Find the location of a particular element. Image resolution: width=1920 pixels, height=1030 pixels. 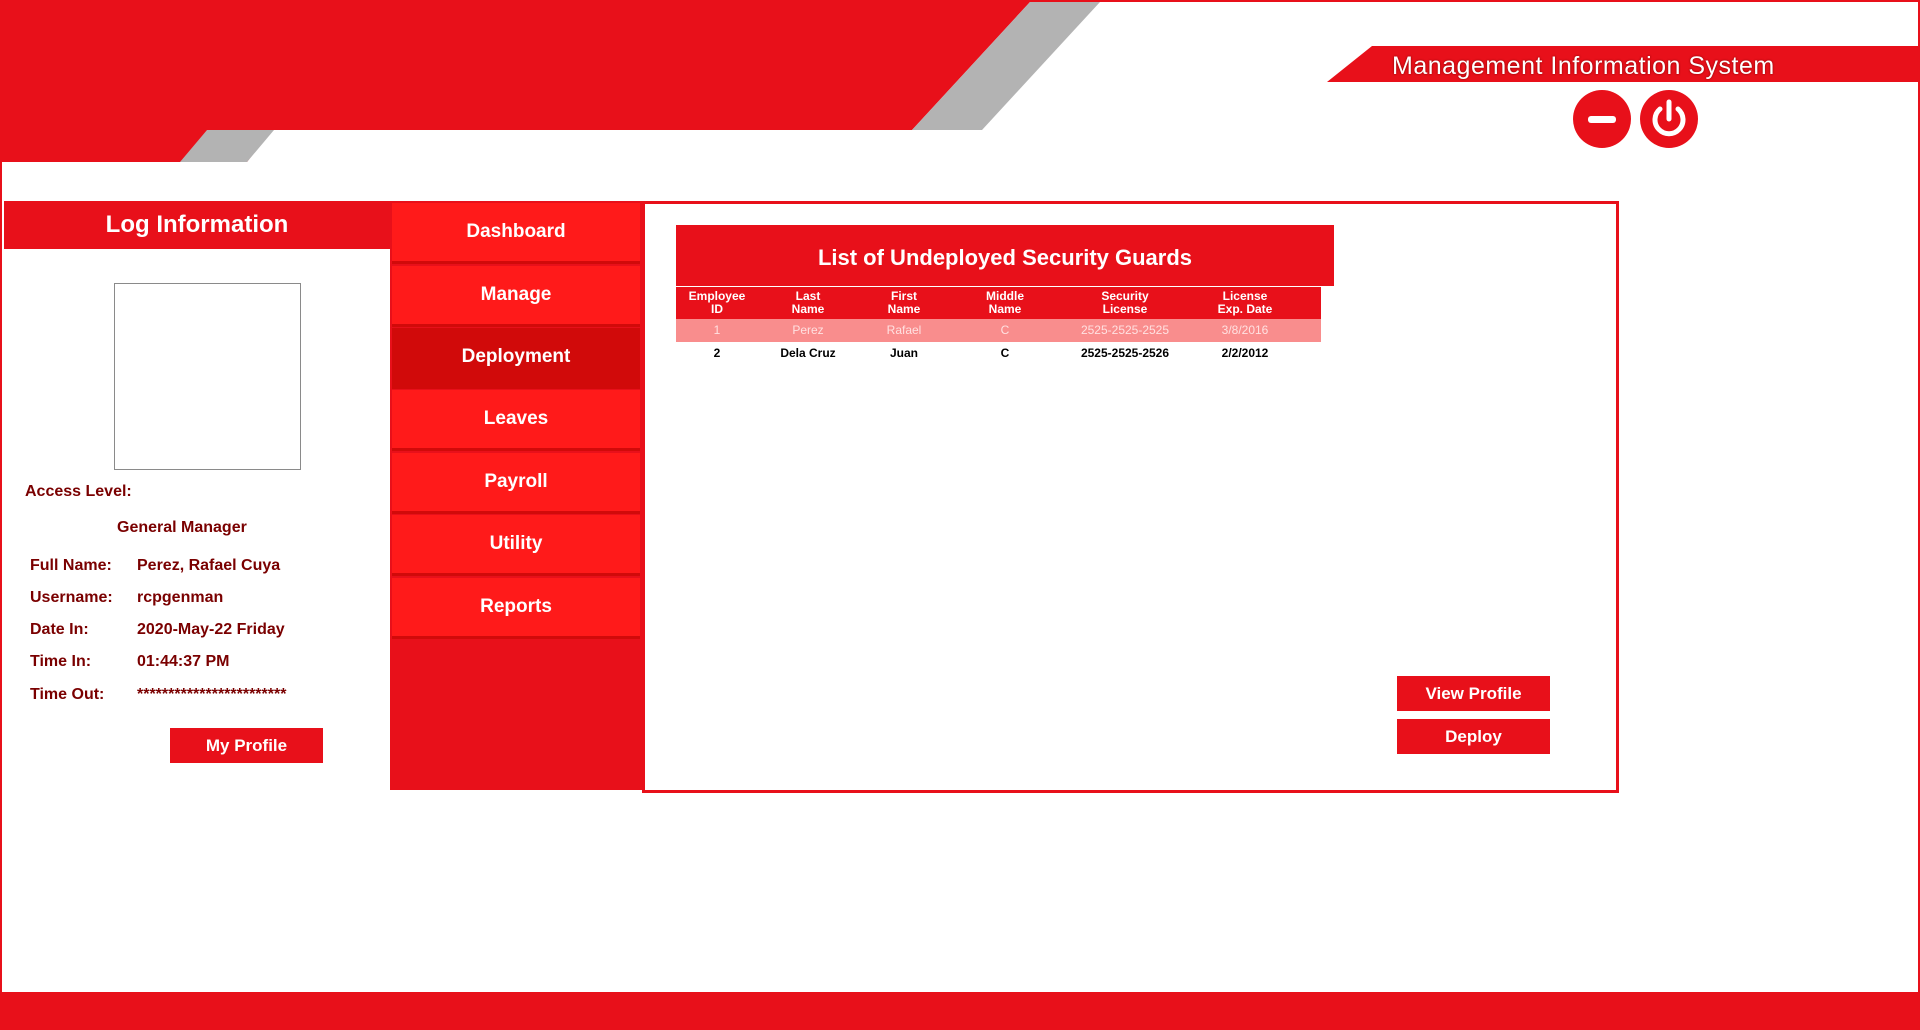

column-header-security-license: Security License is located at coordinates (1125, 303).